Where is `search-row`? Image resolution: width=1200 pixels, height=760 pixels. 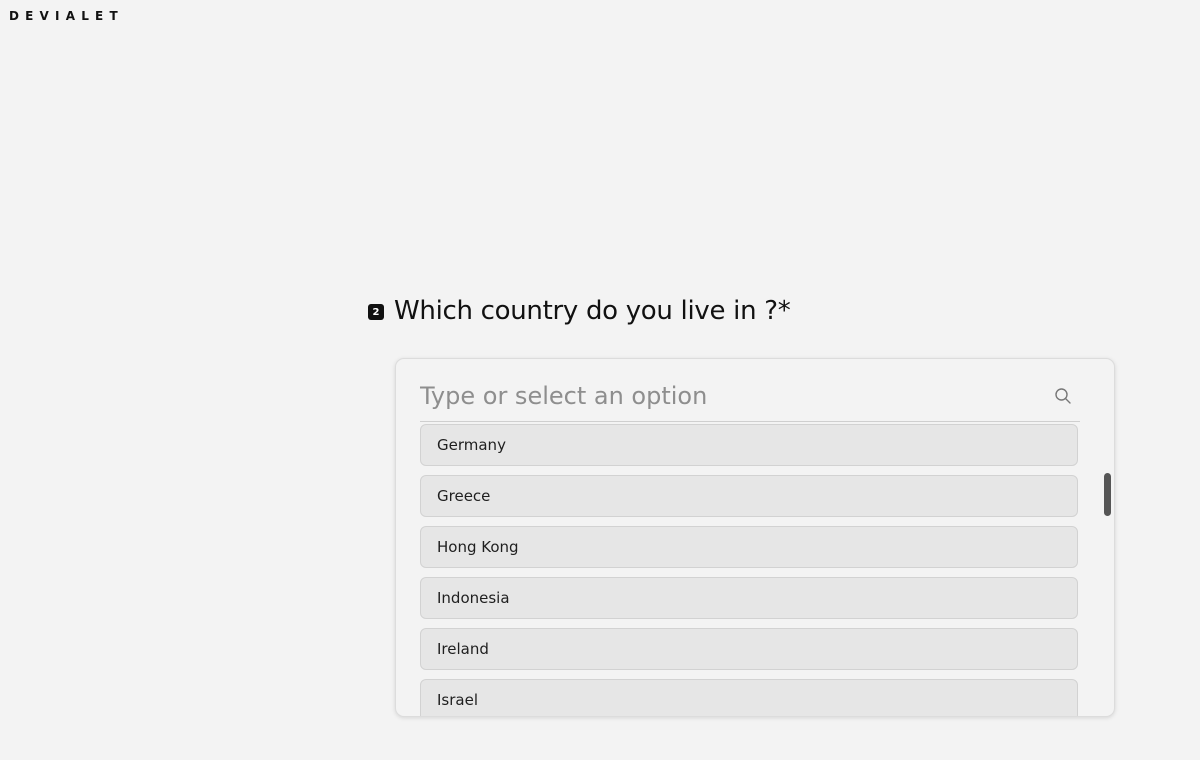
search-row is located at coordinates (750, 397).